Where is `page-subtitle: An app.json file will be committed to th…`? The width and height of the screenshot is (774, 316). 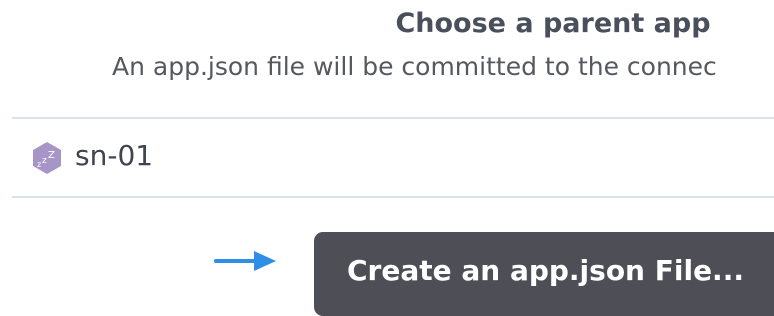
page-subtitle: An app.json file will be committed to th… is located at coordinates (414, 66).